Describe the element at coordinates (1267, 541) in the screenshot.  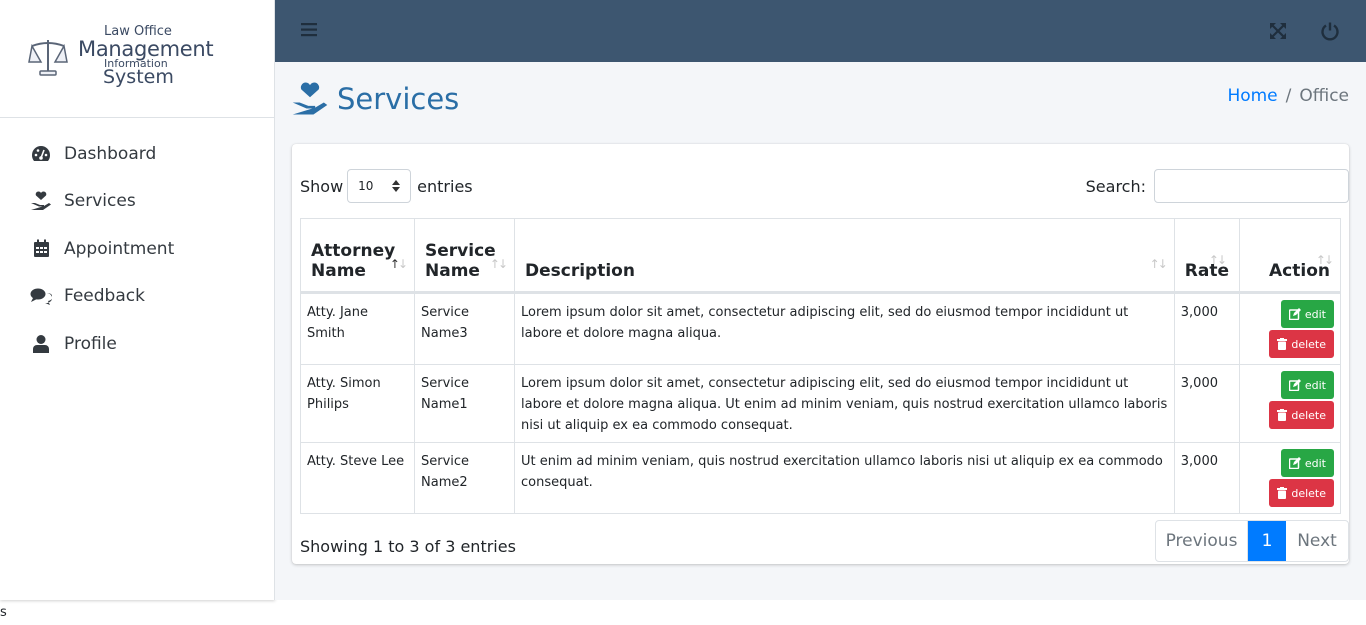
I see `pagination-page-1: 1` at that location.